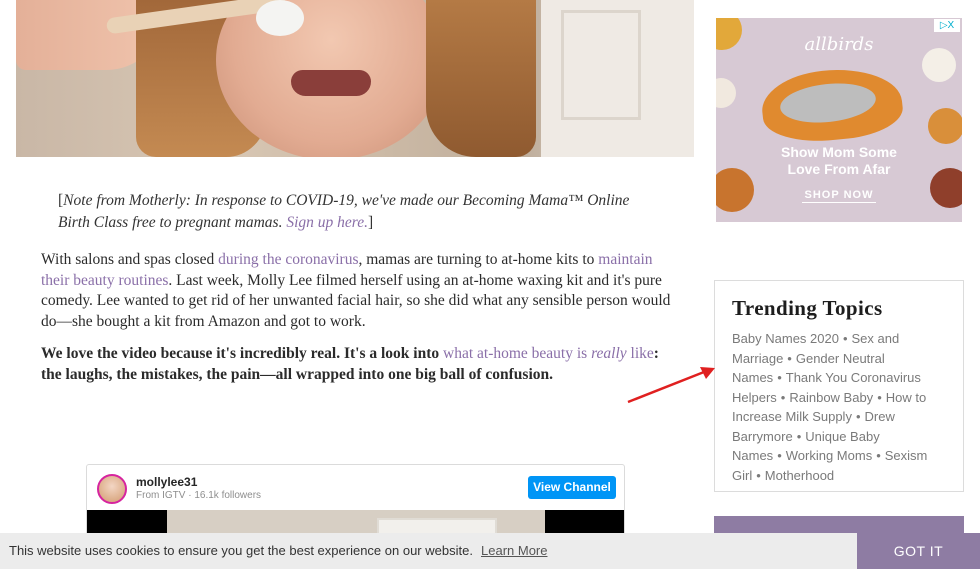  I want to click on instagram-username: mollylee31, so click(166, 482).